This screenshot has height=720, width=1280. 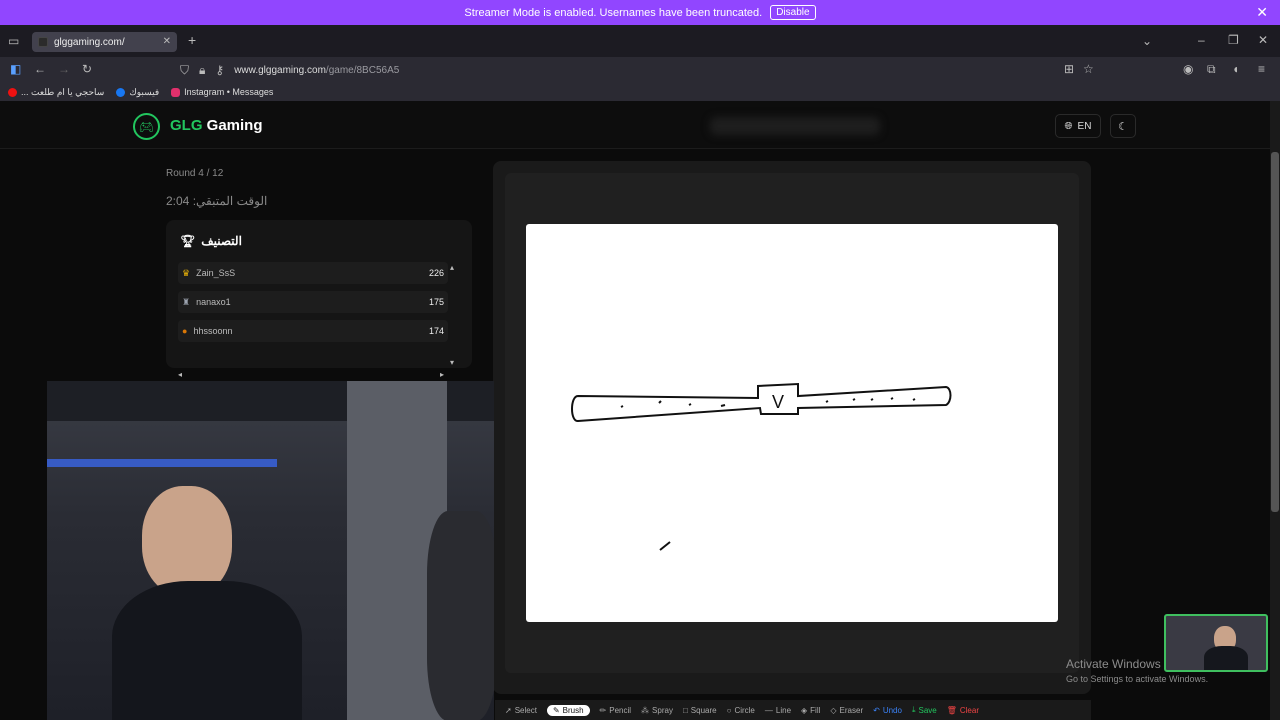 What do you see at coordinates (452, 268) in the screenshot?
I see `scroll-up-icon: ▴` at bounding box center [452, 268].